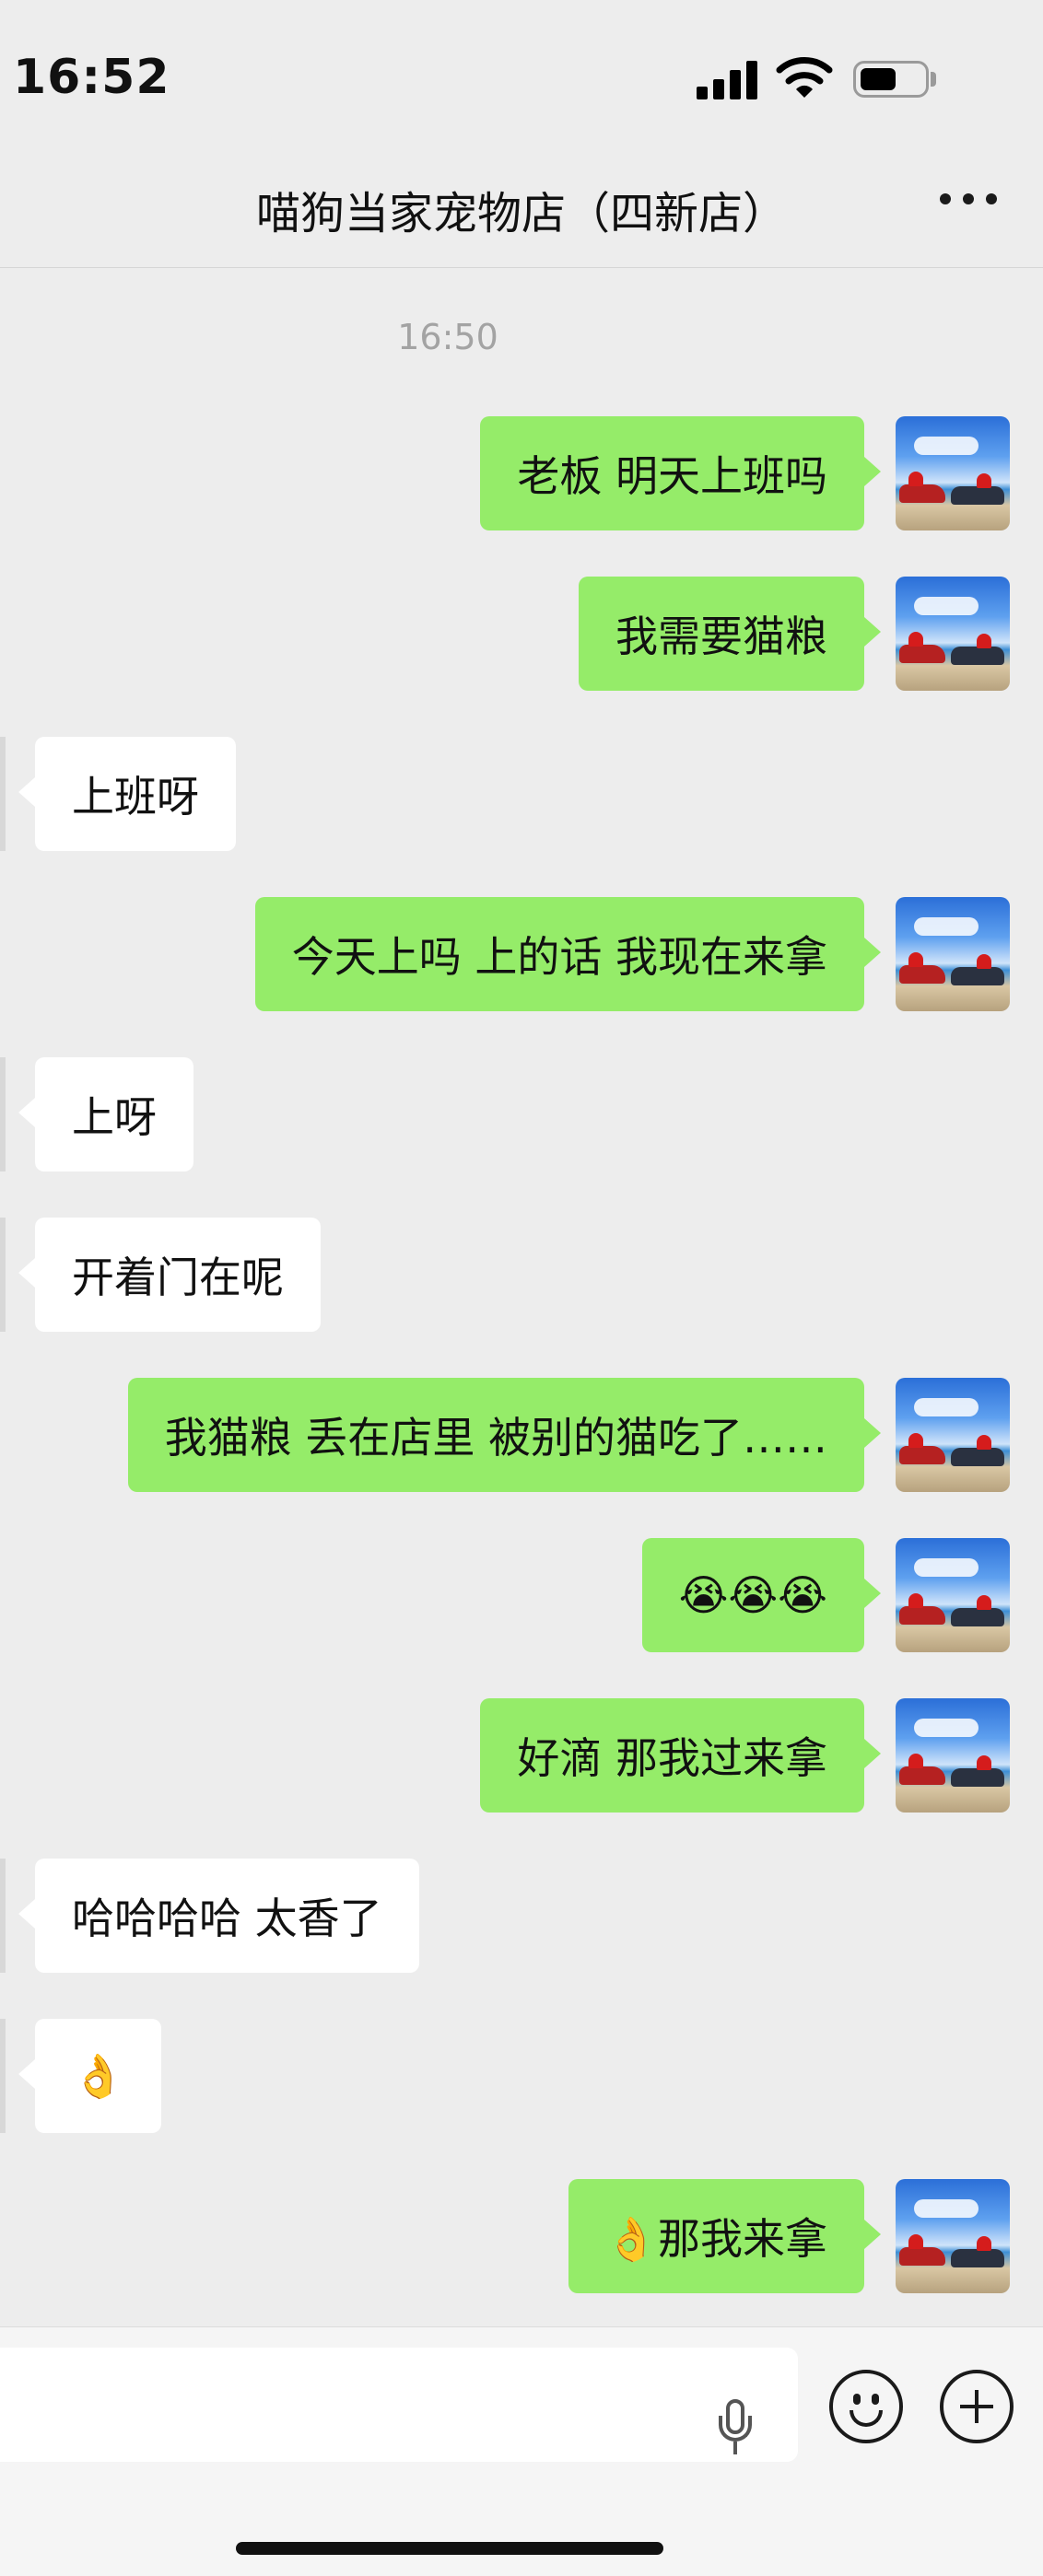 Image resolution: width=1043 pixels, height=2576 pixels. Describe the element at coordinates (680, 1755) in the screenshot. I see `outgoing-message: 好滴 那我过来拿` at that location.